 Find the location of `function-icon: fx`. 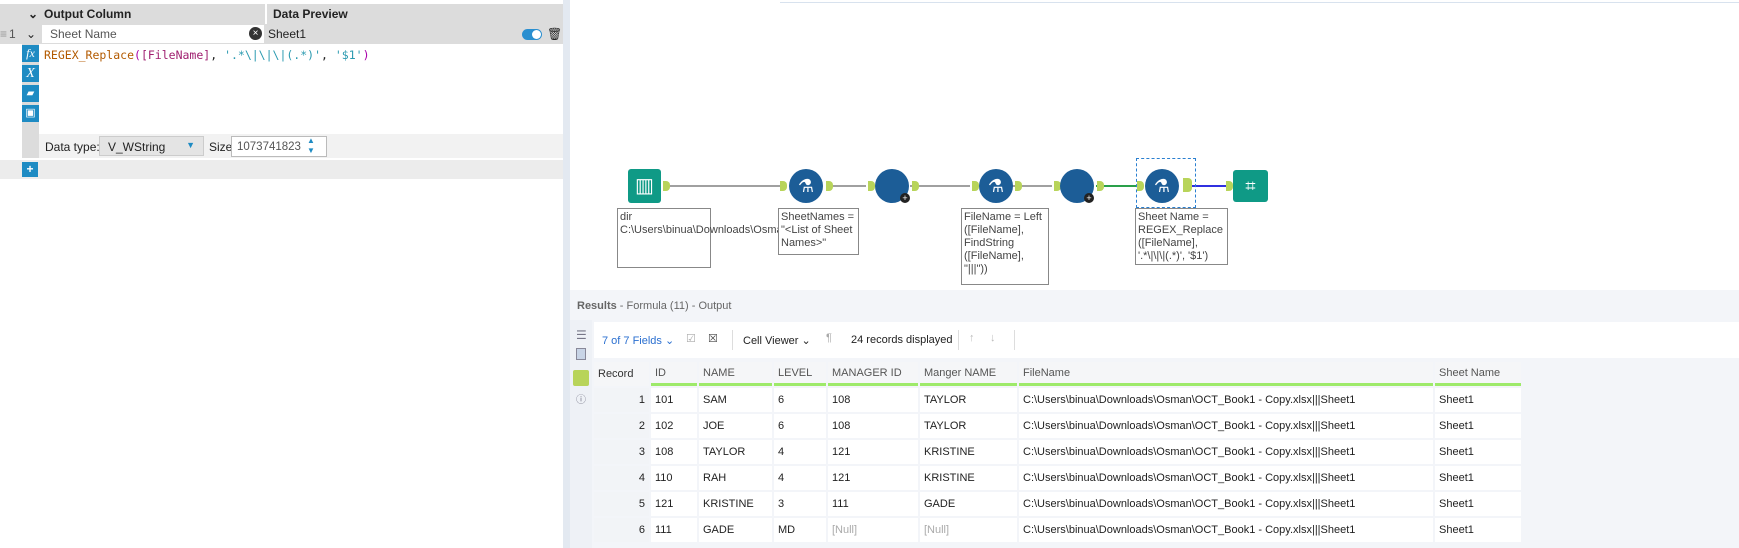

function-icon: fx is located at coordinates (30, 53).